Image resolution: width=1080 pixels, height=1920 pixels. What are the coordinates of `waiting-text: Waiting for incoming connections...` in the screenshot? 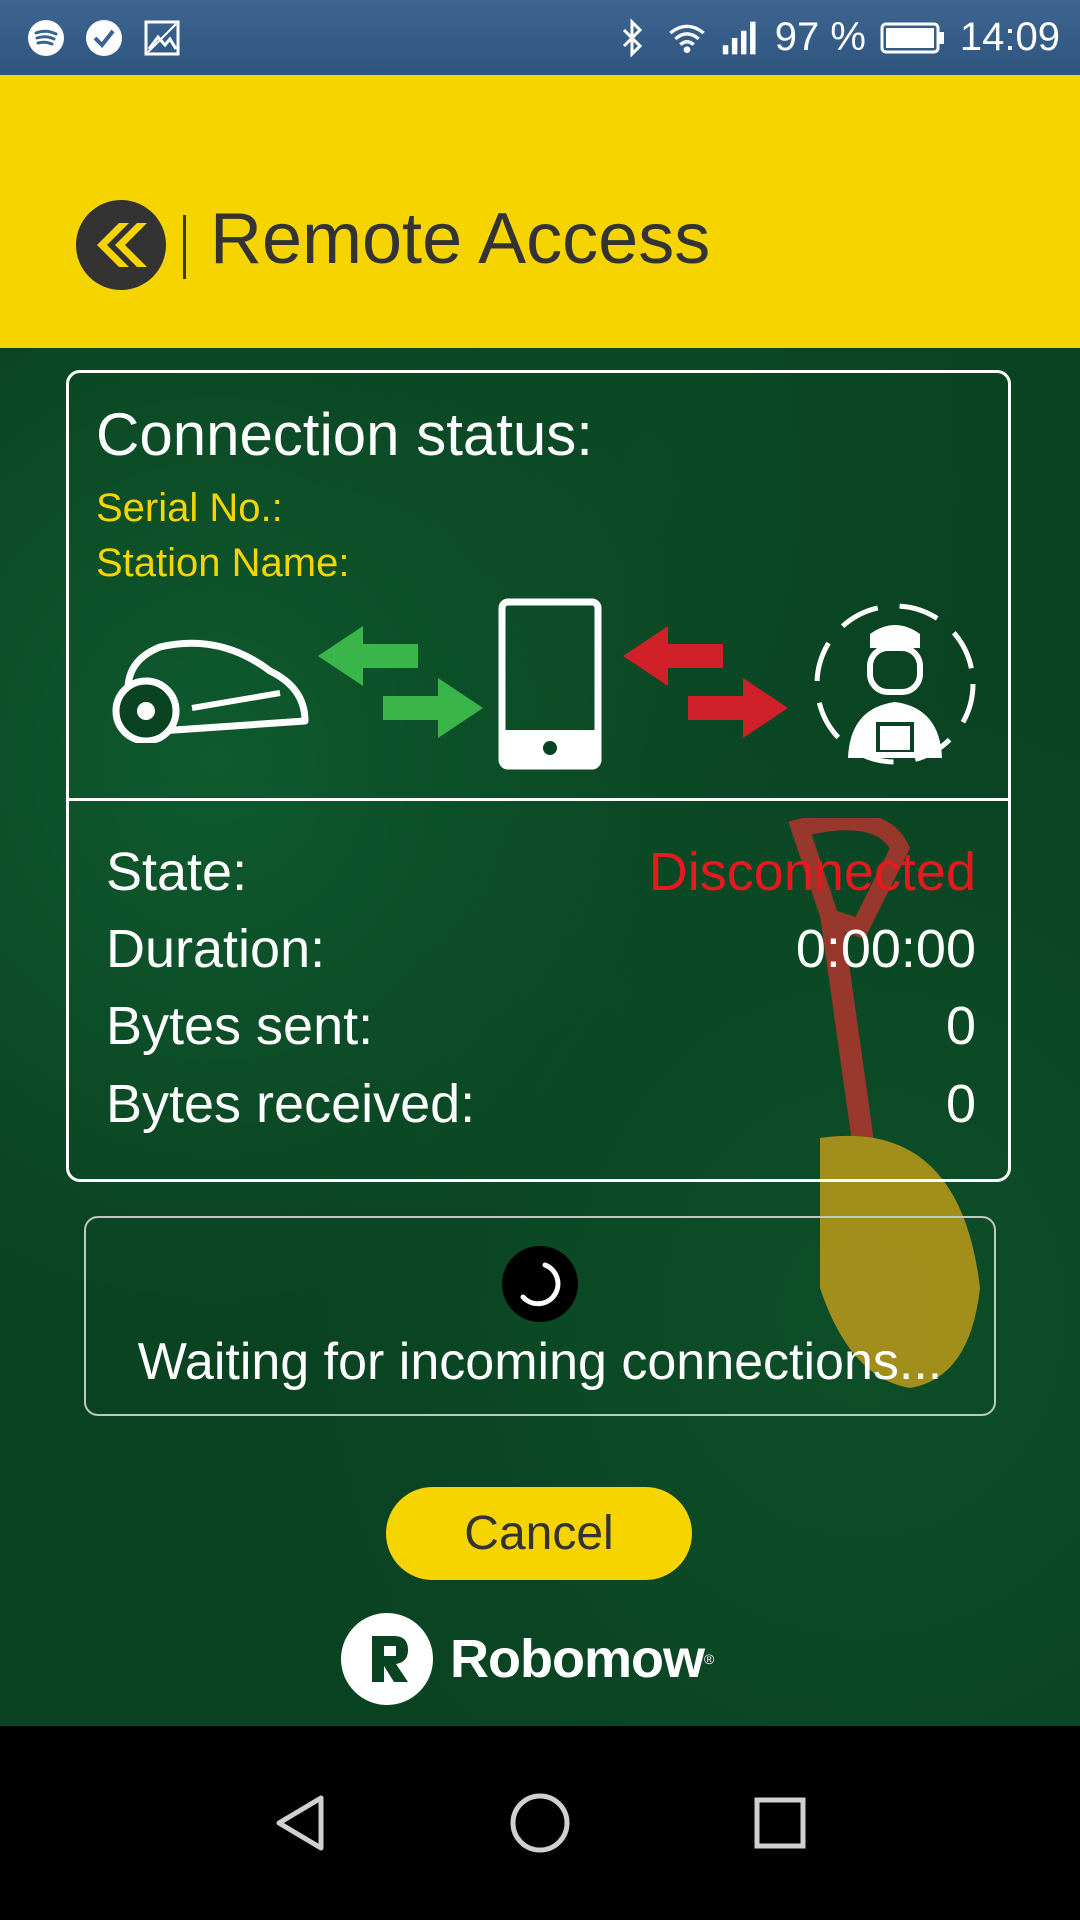 It's located at (540, 1362).